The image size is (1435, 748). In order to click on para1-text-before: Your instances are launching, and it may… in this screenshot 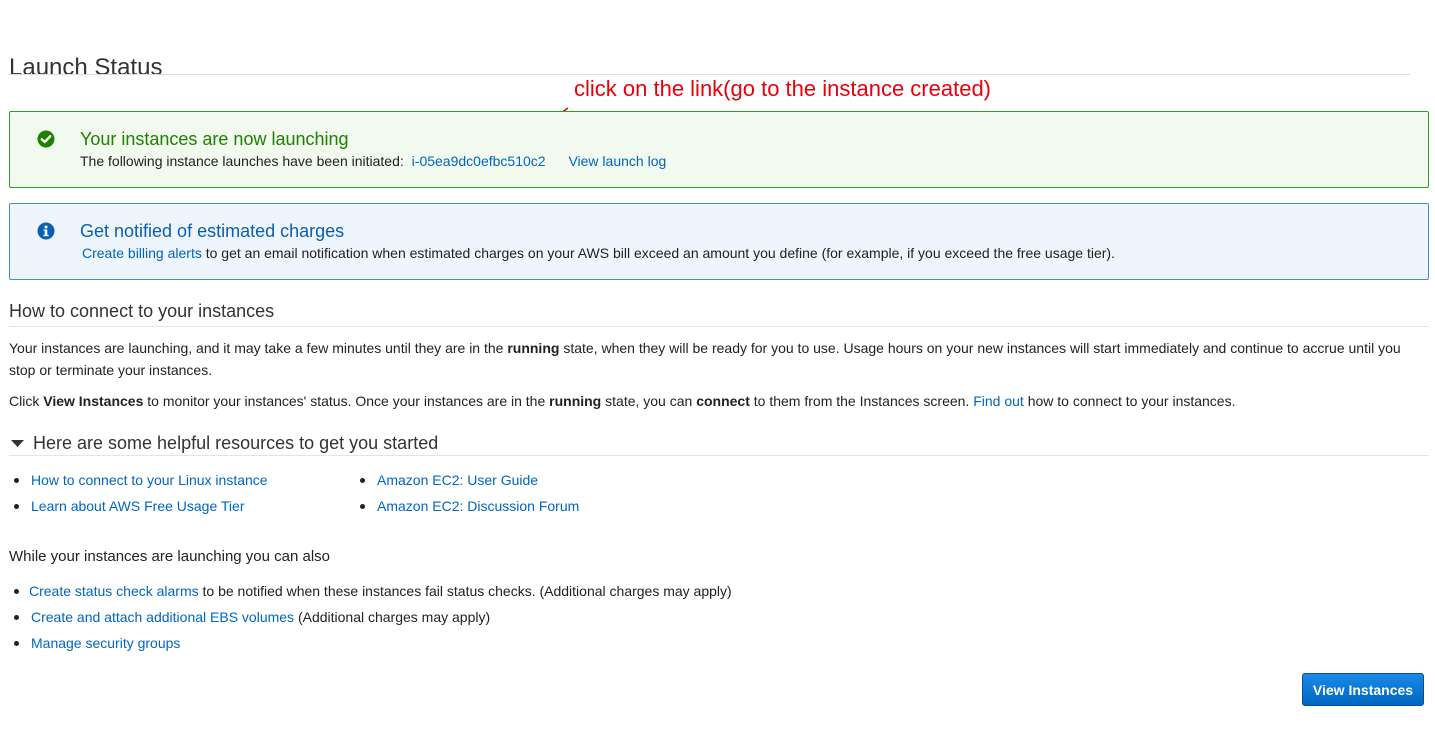, I will do `click(258, 348)`.